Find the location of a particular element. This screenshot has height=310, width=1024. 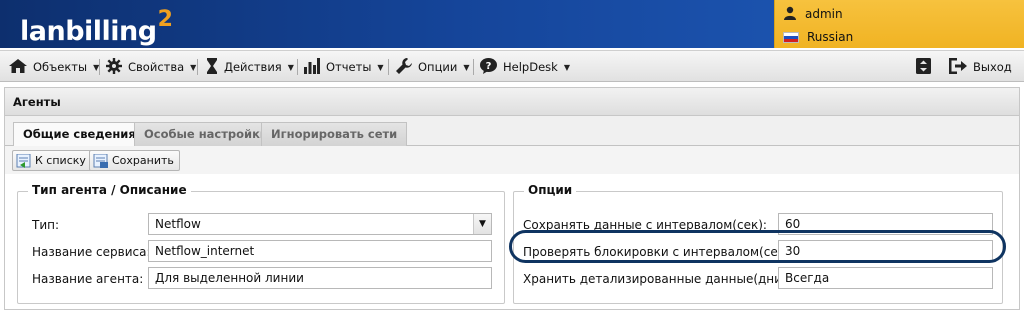

list-back-icon is located at coordinates (24, 160).